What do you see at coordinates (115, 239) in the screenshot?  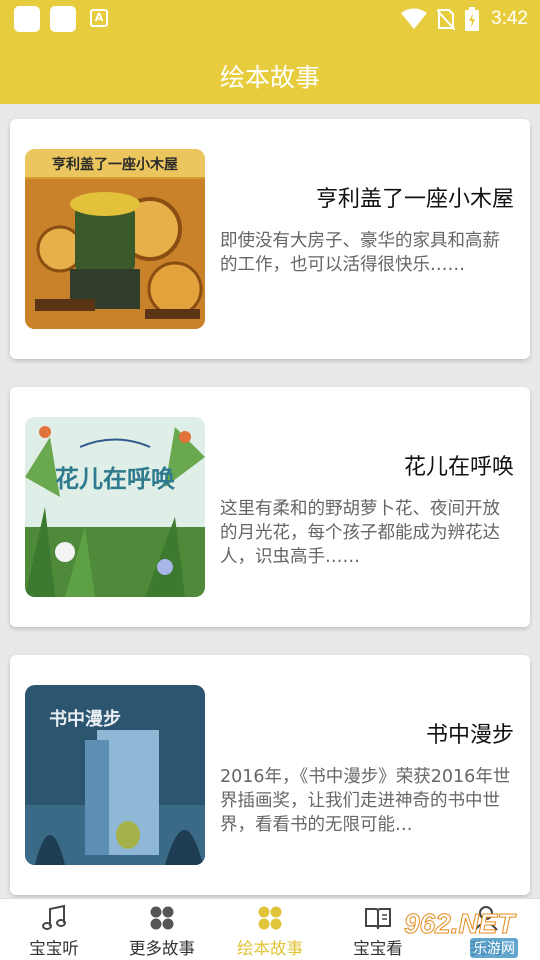 I see `story-cover-image: 亨利盖了一座小木屋` at bounding box center [115, 239].